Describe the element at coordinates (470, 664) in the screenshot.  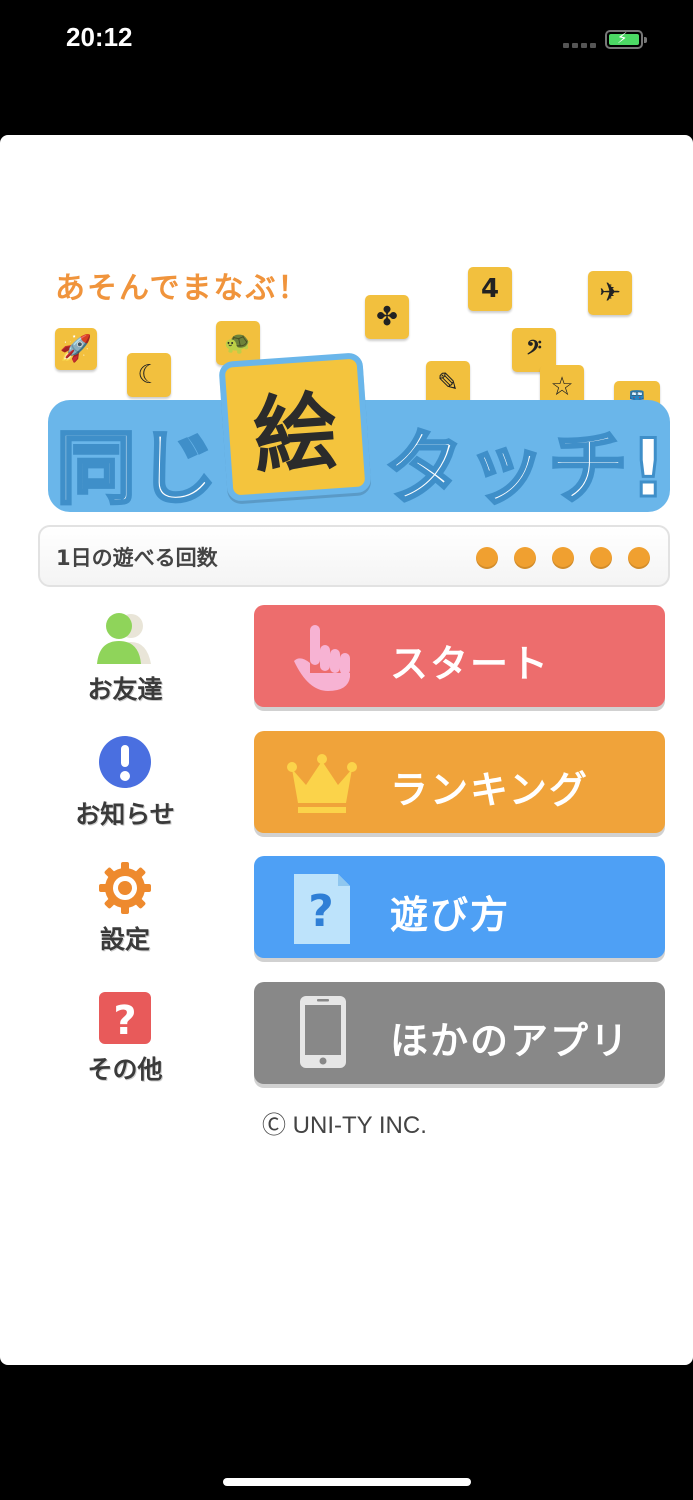
I see `start-label: スタート` at that location.